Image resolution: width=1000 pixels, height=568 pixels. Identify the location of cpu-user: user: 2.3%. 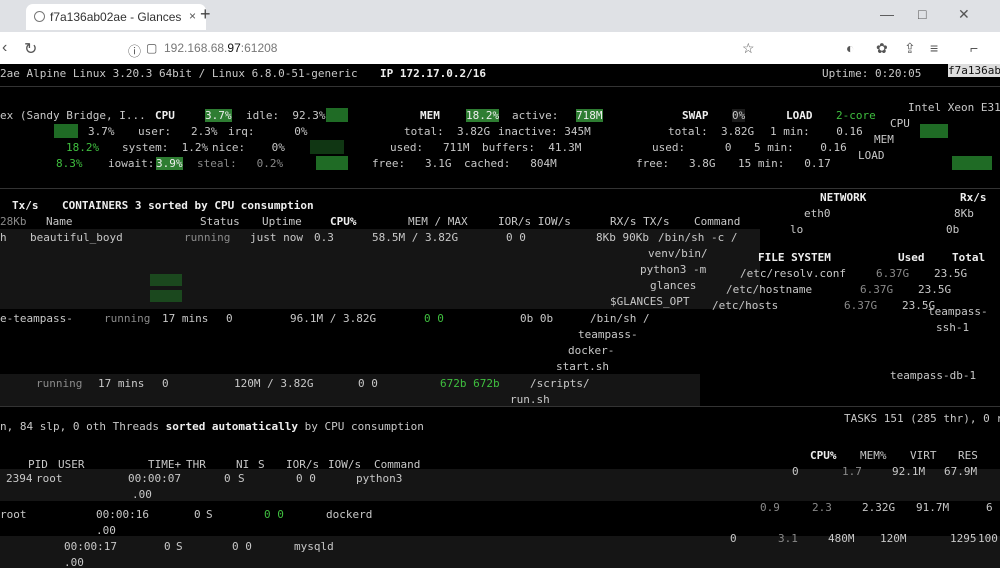
(178, 131).